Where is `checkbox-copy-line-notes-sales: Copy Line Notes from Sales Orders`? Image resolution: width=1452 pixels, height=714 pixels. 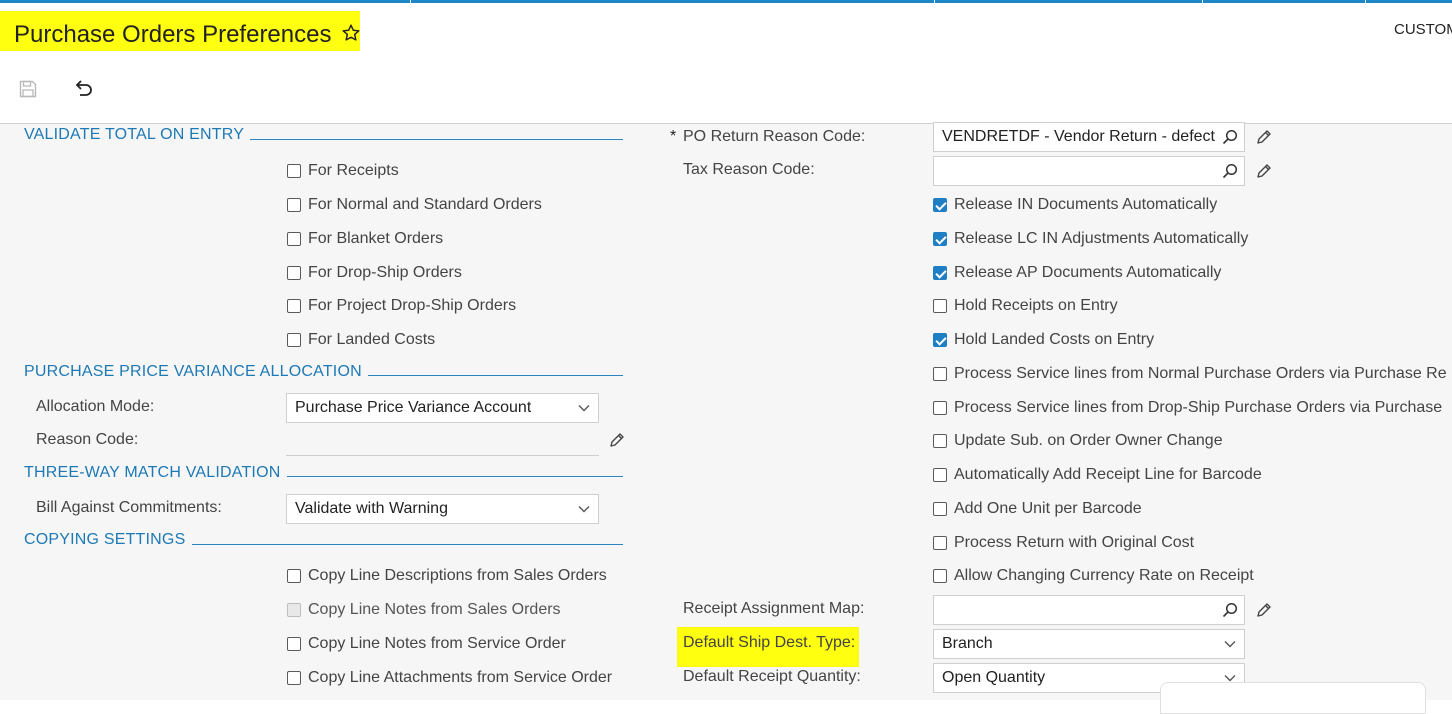 checkbox-copy-line-notes-sales: Copy Line Notes from Sales Orders is located at coordinates (424, 610).